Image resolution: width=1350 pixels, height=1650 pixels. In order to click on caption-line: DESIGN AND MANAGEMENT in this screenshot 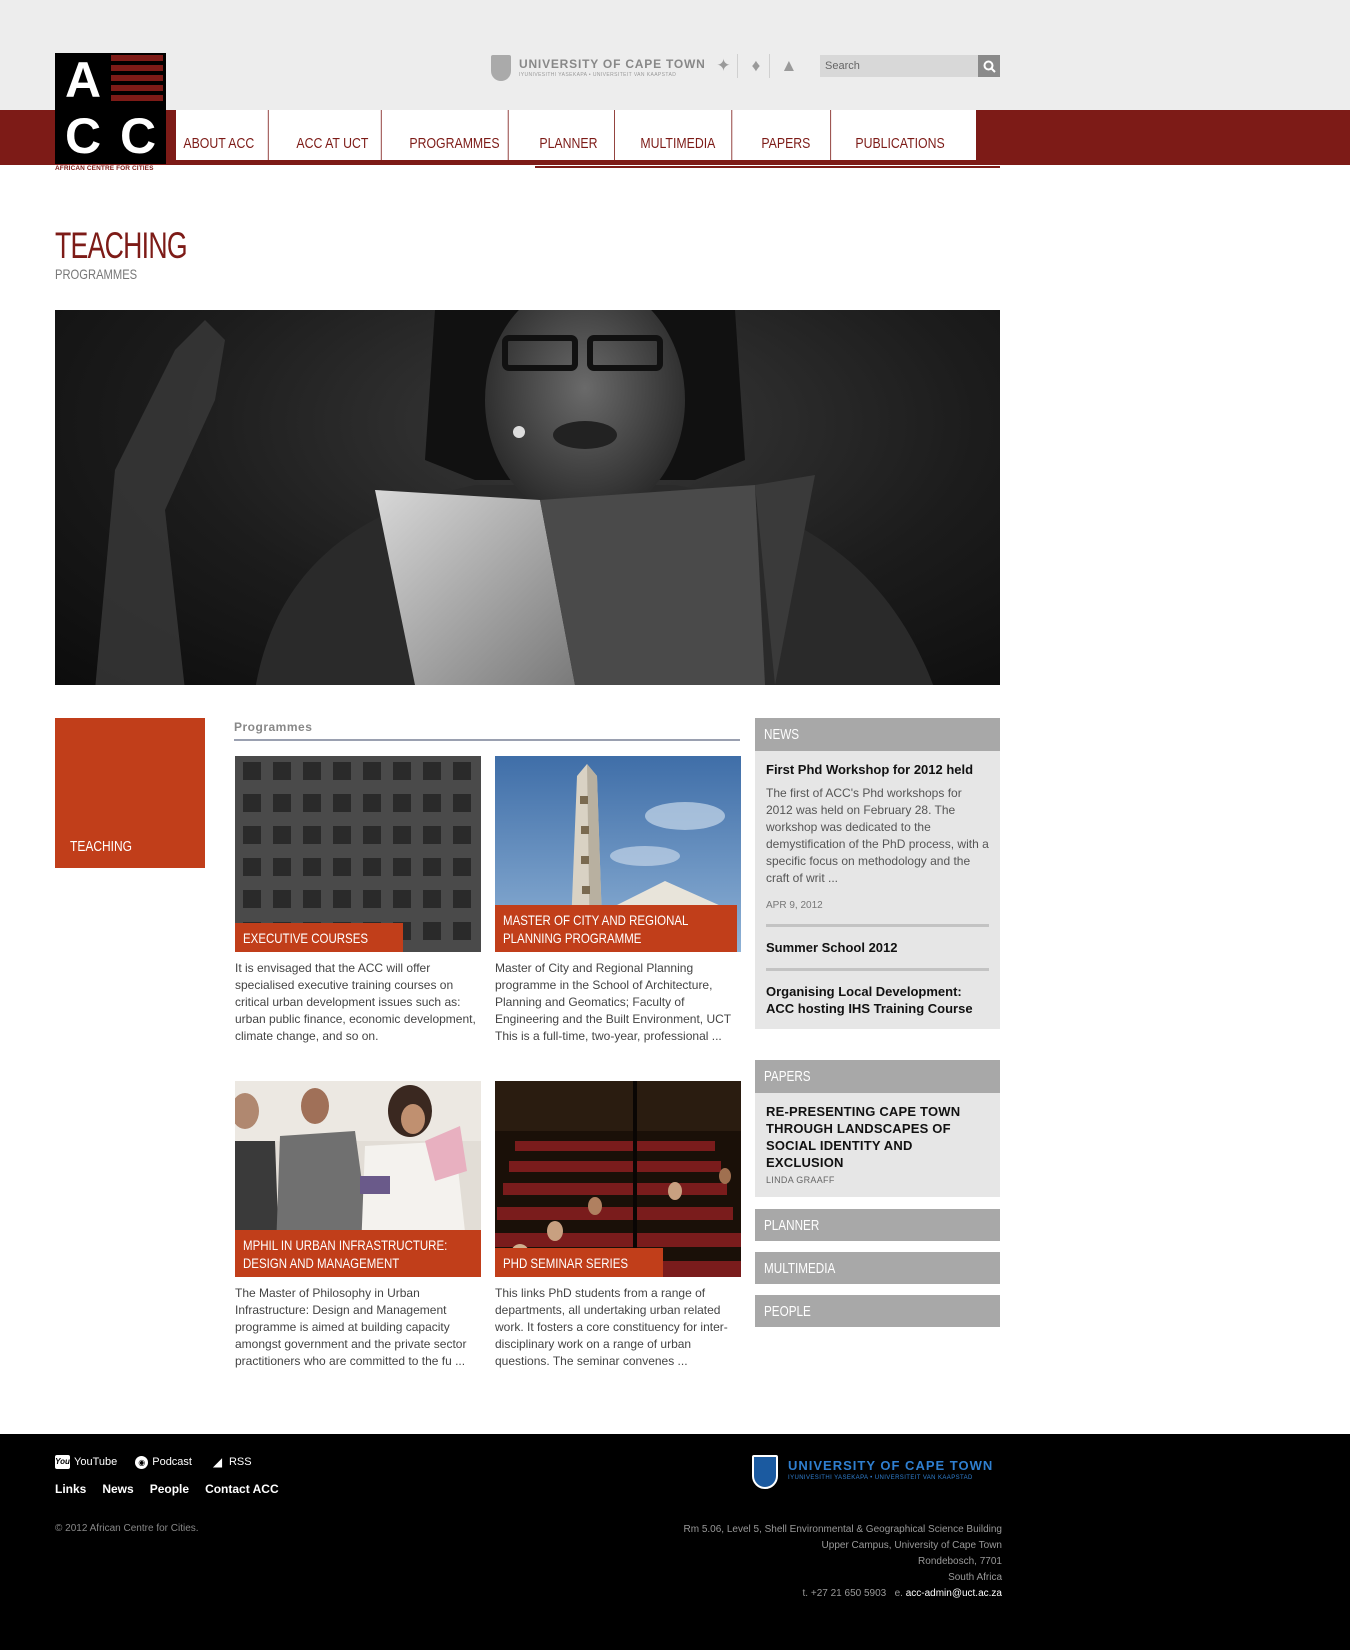, I will do `click(321, 1263)`.